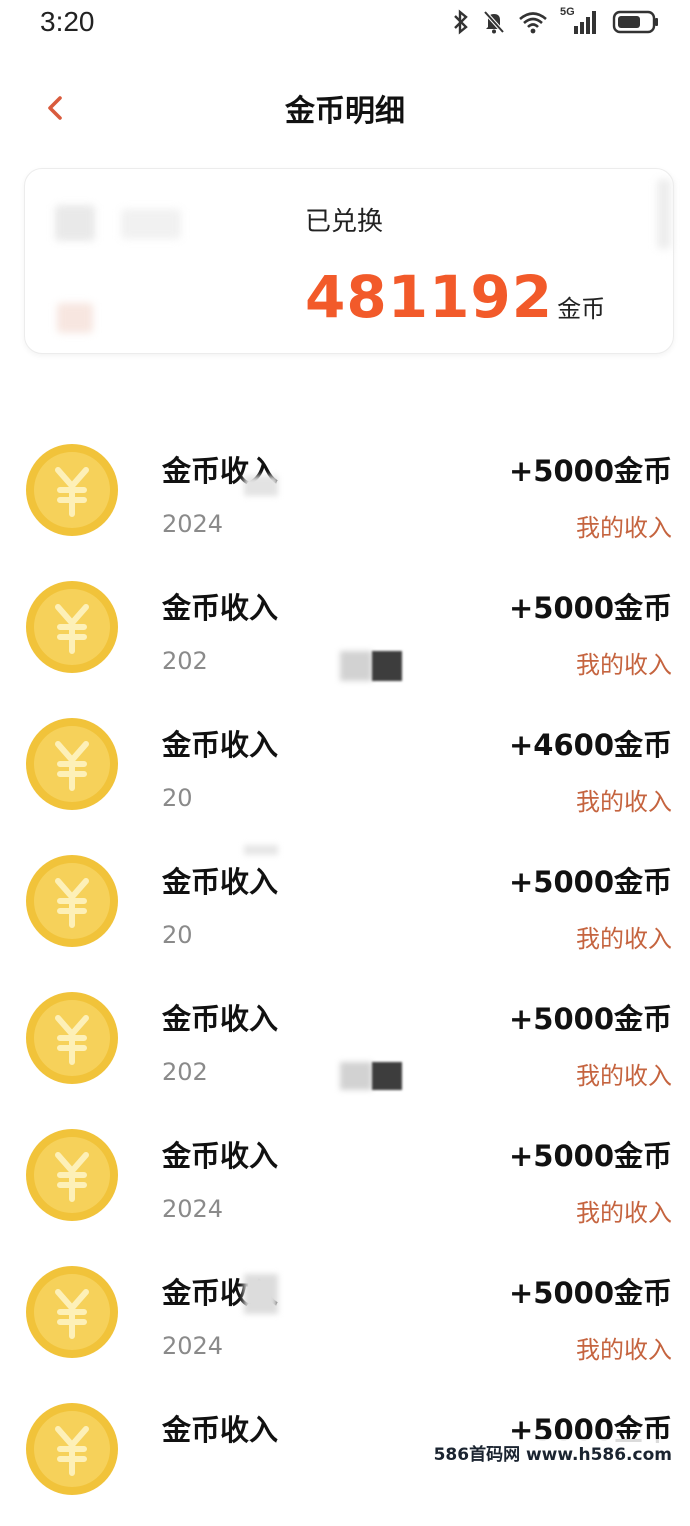 The image size is (690, 1526). I want to click on redacted-edge, so click(664, 214).